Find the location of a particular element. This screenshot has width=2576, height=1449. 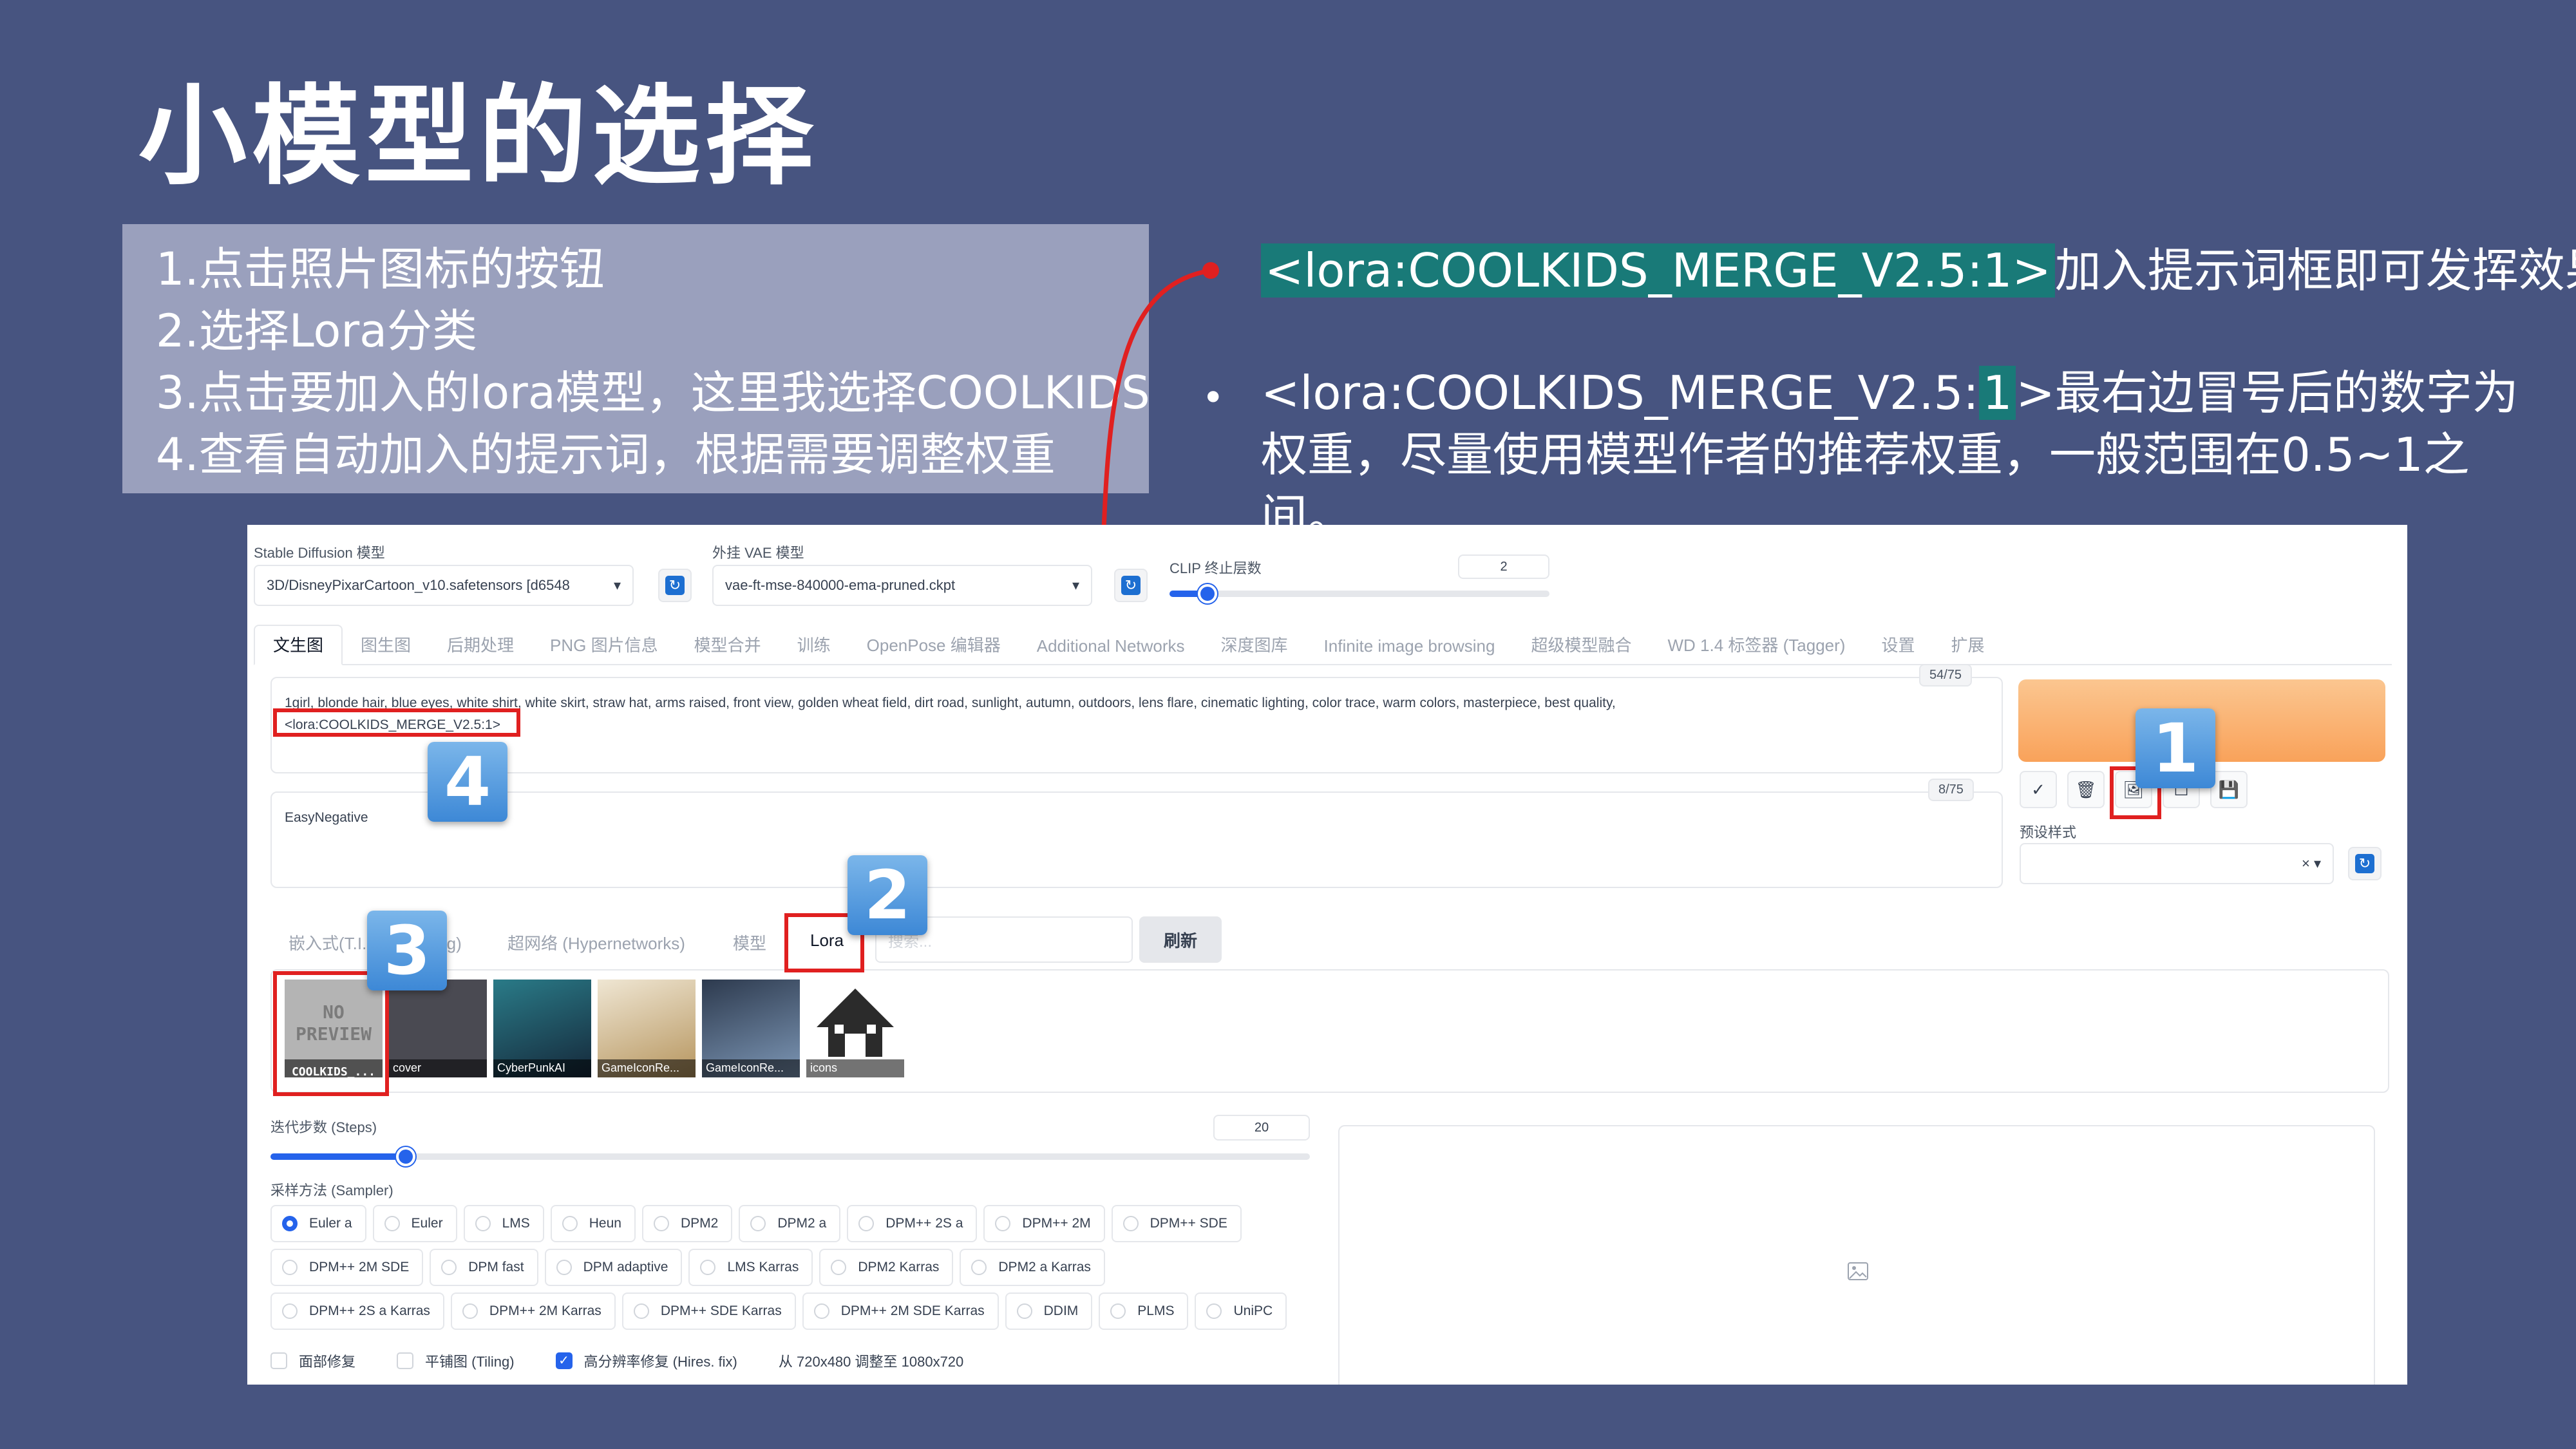

sampler-option: DPM++ 2M SDE Karras is located at coordinates (901, 1311).